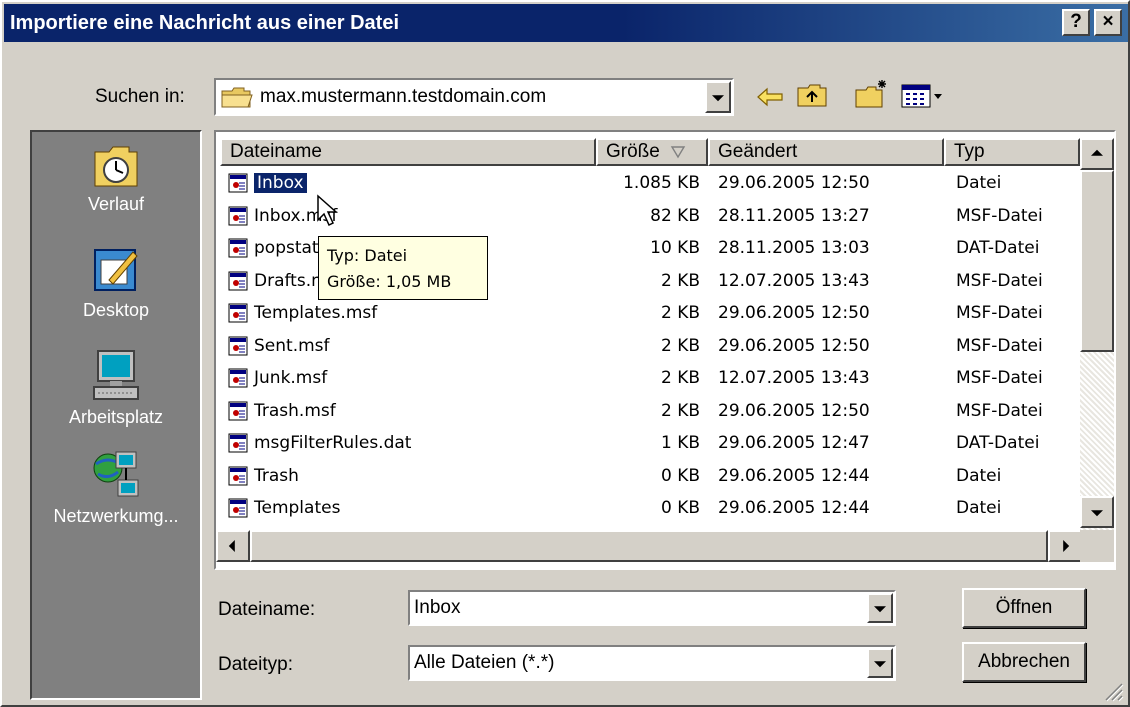 This screenshot has height=707, width=1130. What do you see at coordinates (1012, 152) in the screenshot?
I see `column-header-type: Typ` at bounding box center [1012, 152].